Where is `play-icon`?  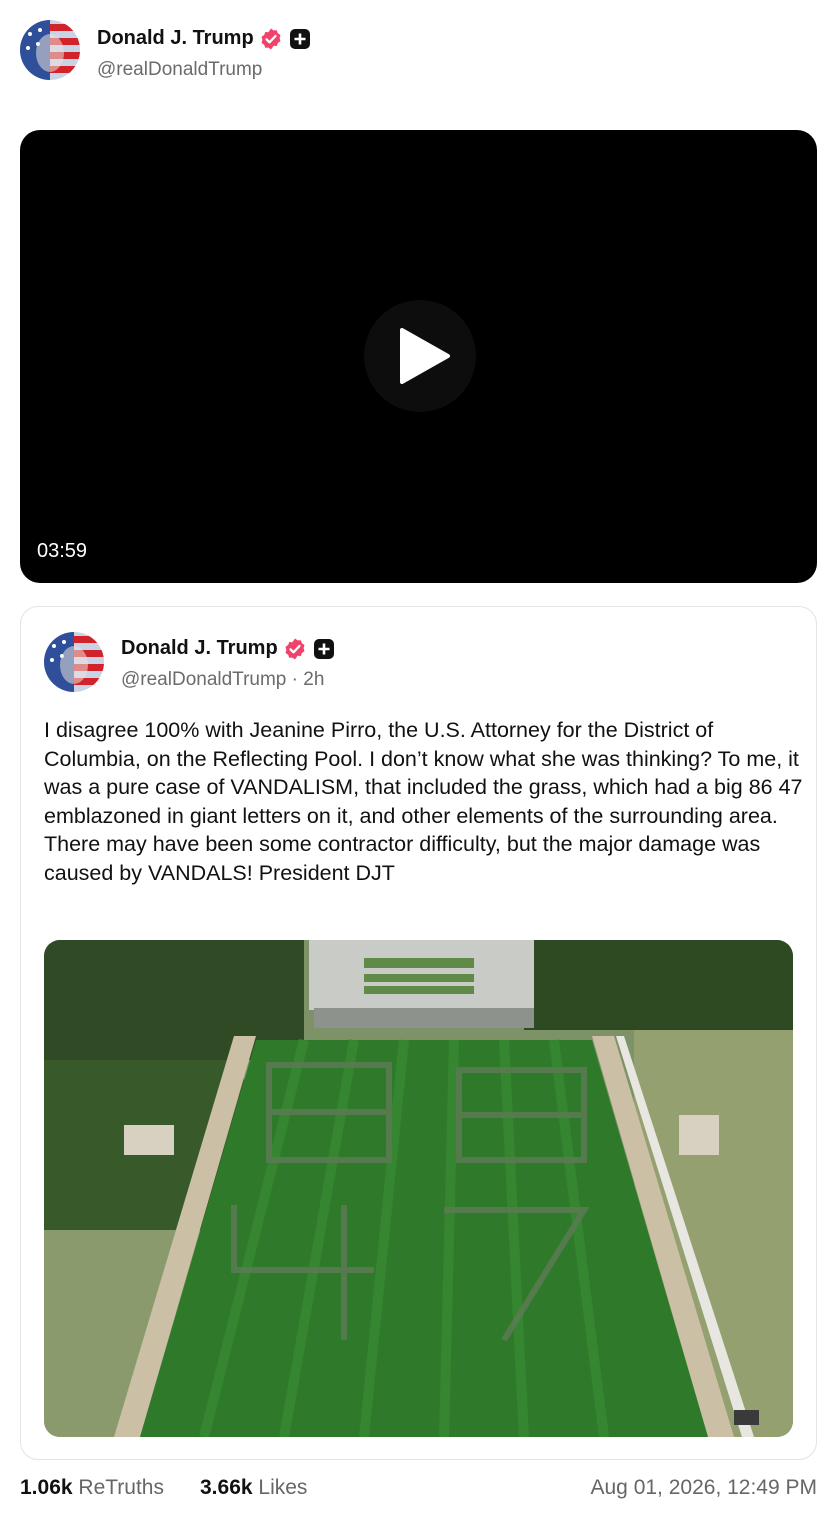 play-icon is located at coordinates (425, 356).